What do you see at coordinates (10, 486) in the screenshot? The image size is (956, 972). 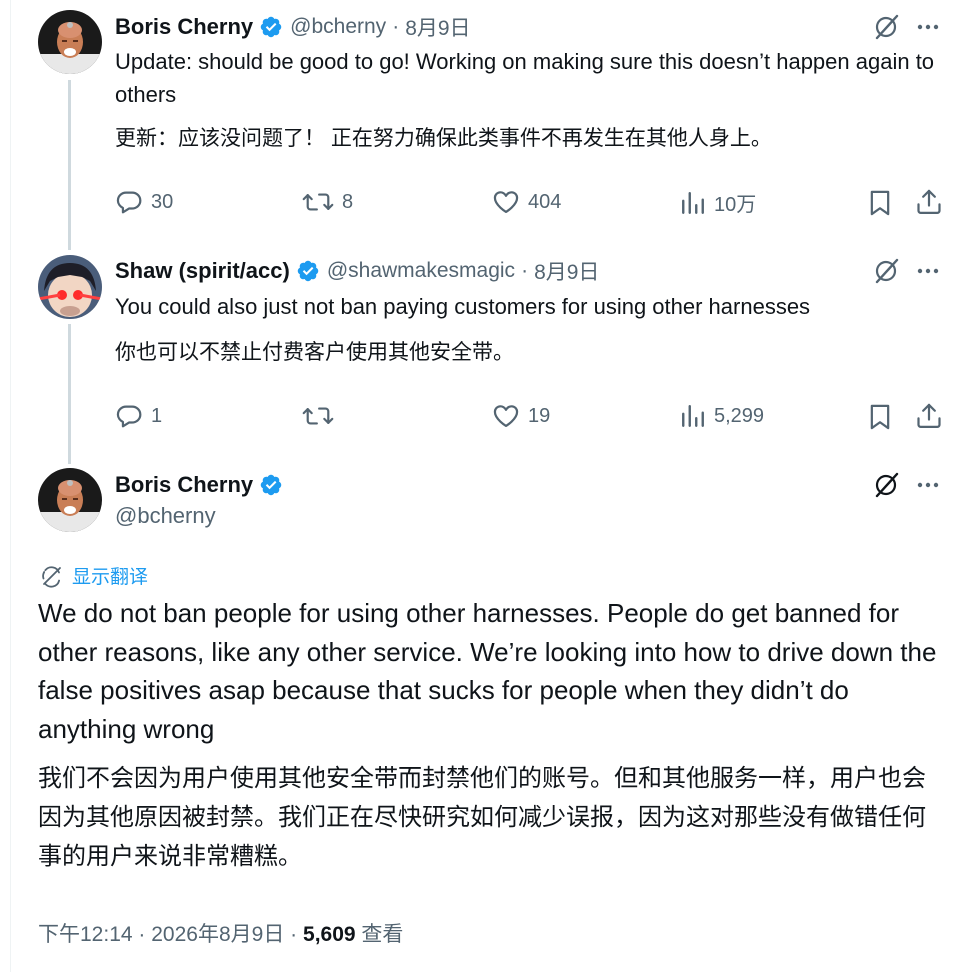 I see `timeline-border` at bounding box center [10, 486].